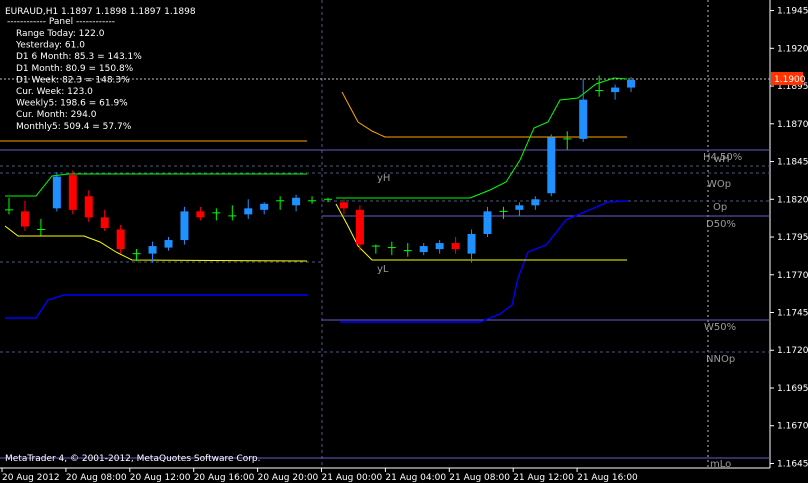 Image resolution: width=808 pixels, height=483 pixels. I want to click on time-tick-label: 20 Aug 08:00, so click(96, 478).